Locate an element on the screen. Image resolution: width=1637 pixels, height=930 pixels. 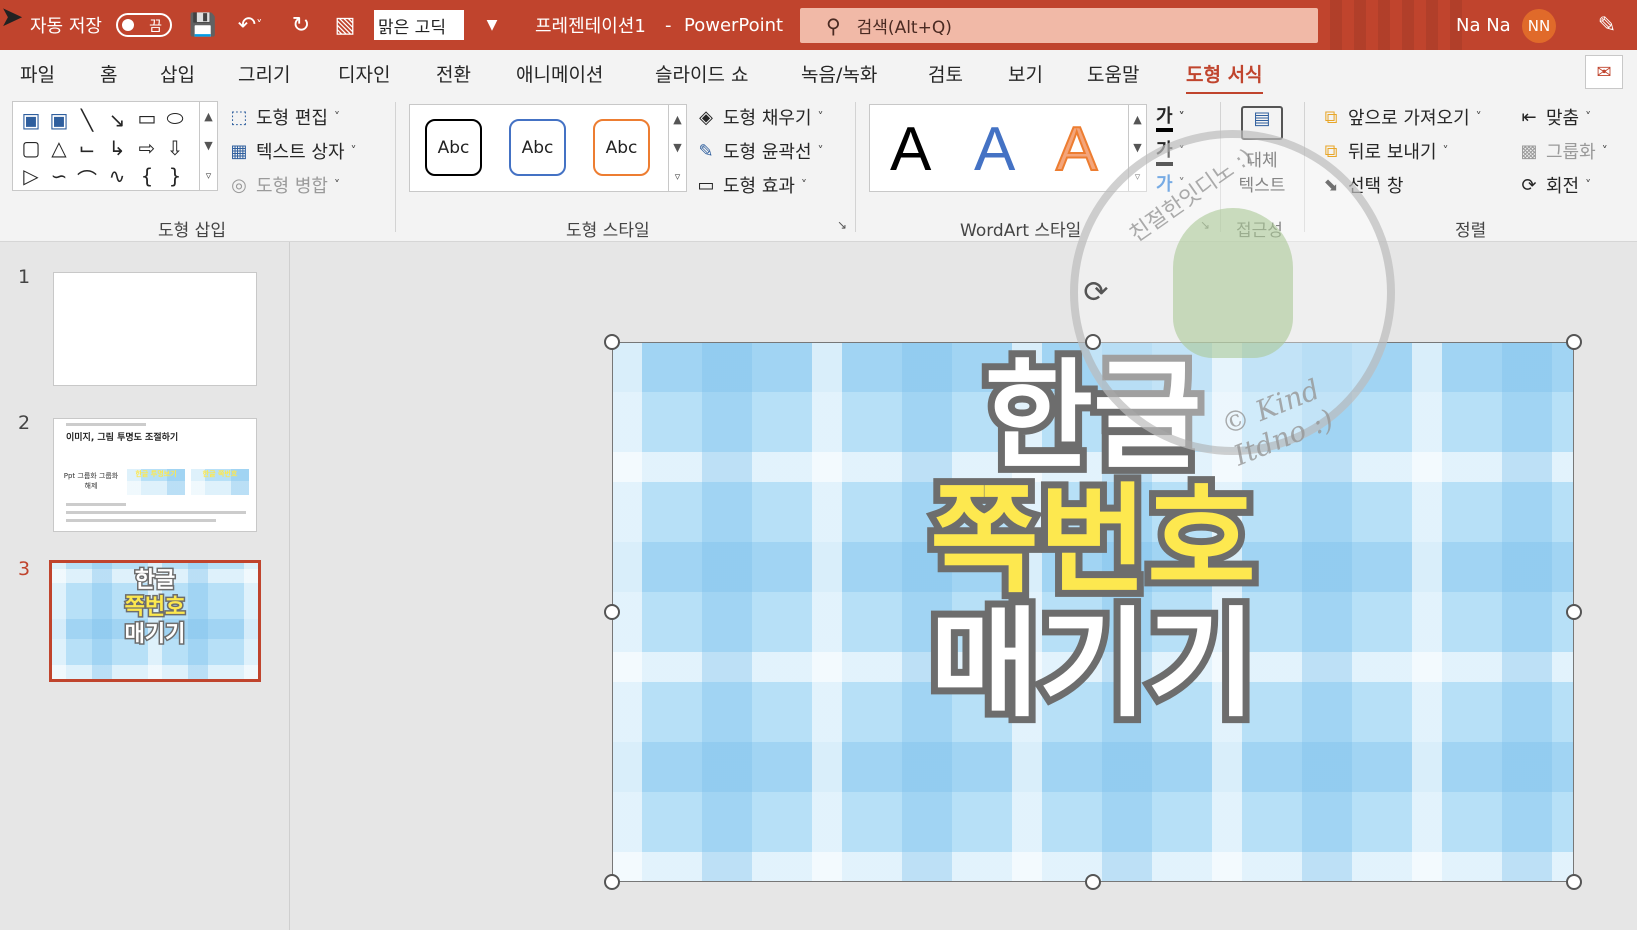
customize-qat-icon: ▼ is located at coordinates (492, 25).